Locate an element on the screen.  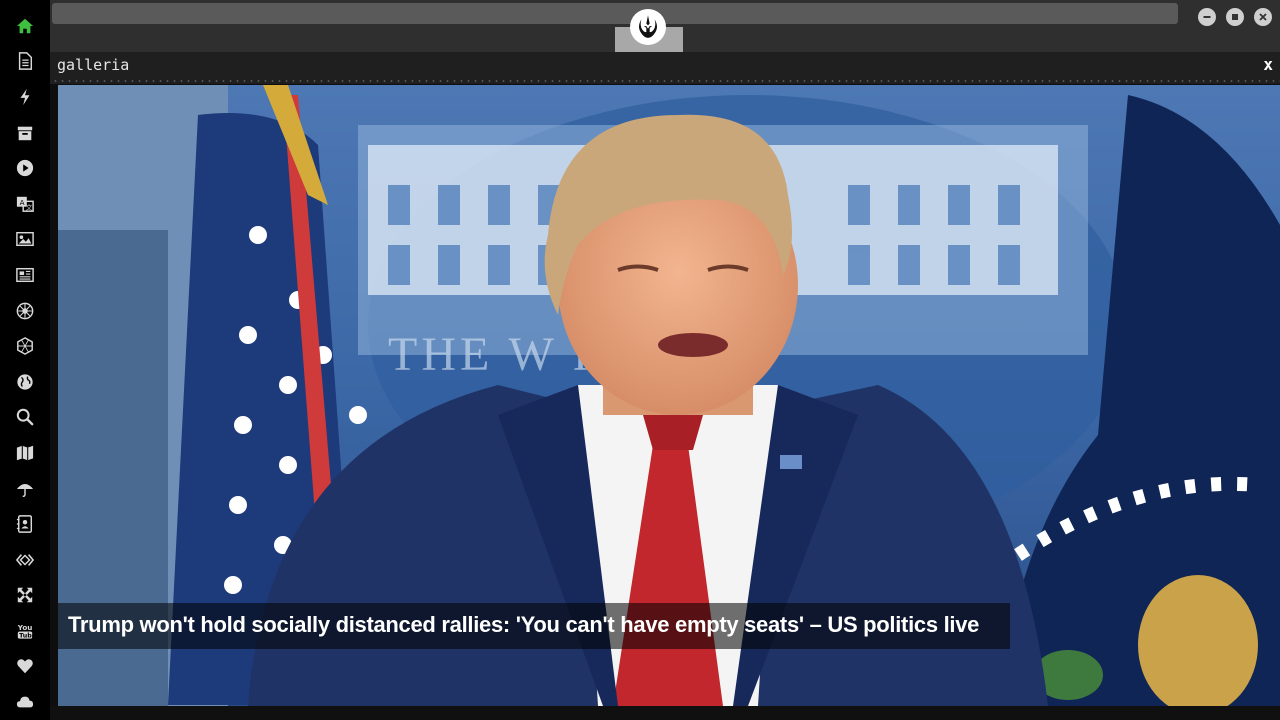
svg-text: You is located at coordinates (25, 627).